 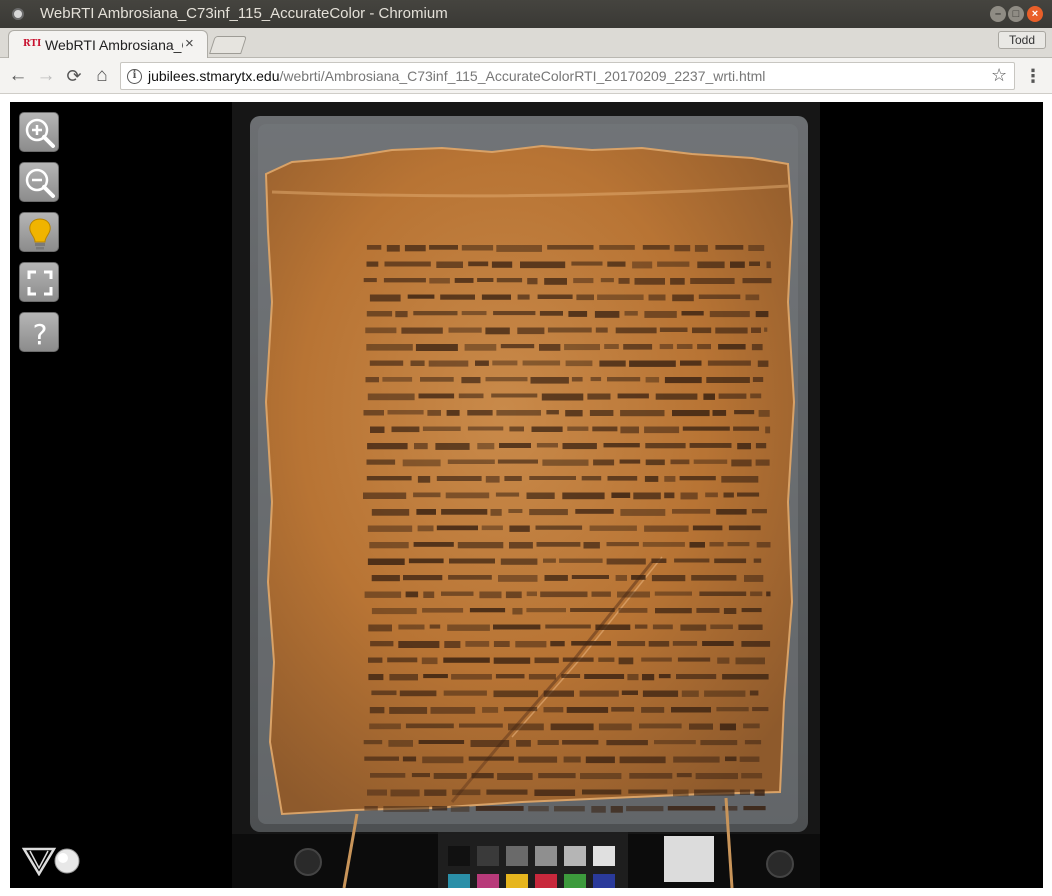 What do you see at coordinates (999, 75) in the screenshot?
I see `bookmark-star-icon: ☆` at bounding box center [999, 75].